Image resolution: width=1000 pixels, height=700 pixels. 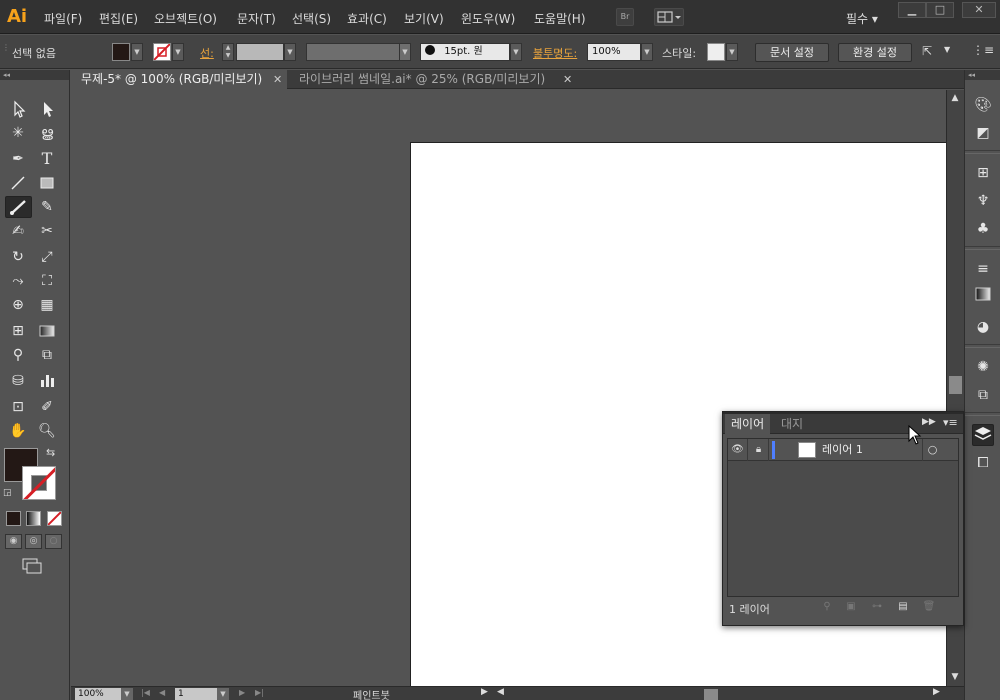 What do you see at coordinates (18, 305) in the screenshot?
I see `shape-builder-tool: ⊕` at bounding box center [18, 305].